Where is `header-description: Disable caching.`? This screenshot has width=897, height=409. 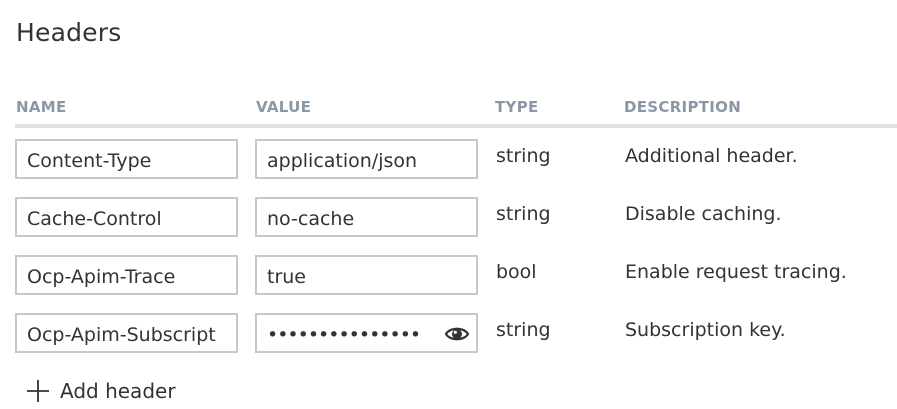
header-description: Disable caching. is located at coordinates (703, 214).